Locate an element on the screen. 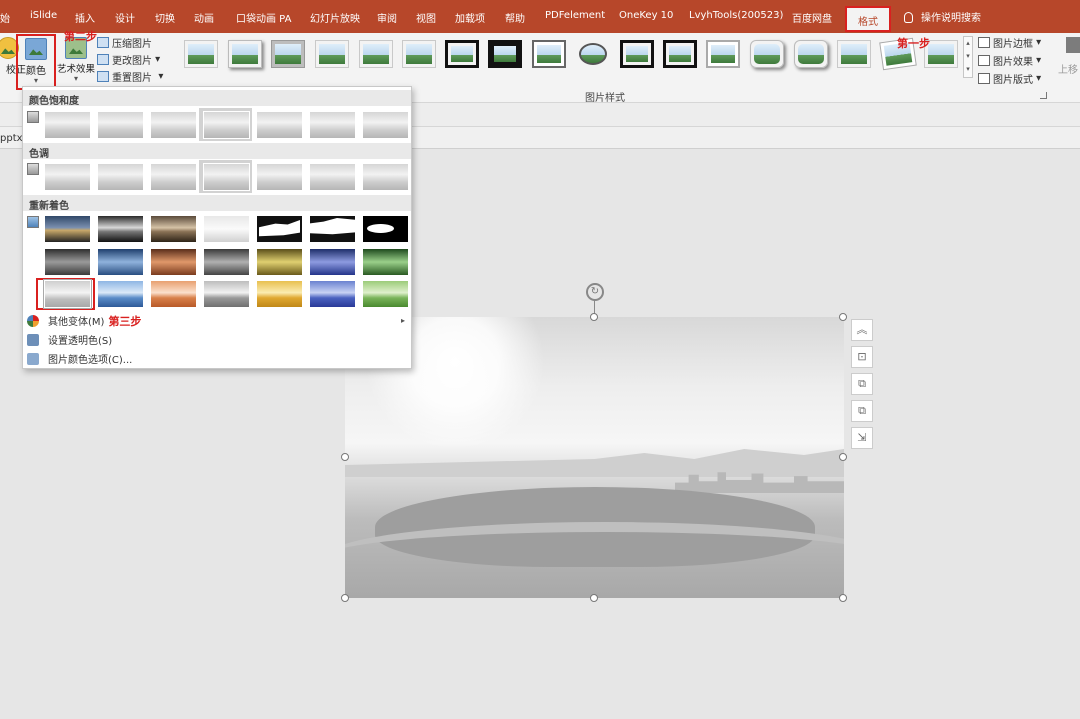  gallery-scroll-control: ▴ ▾ ▾ is located at coordinates (968, 57).